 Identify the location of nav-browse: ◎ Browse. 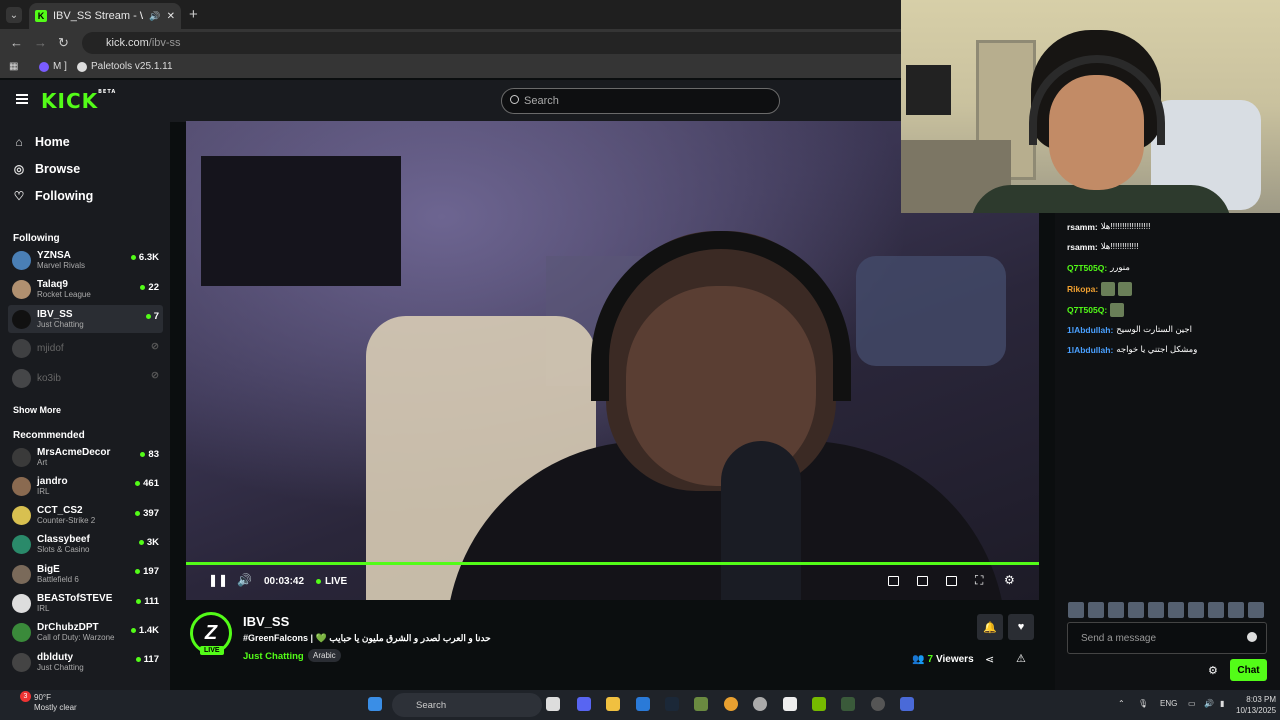
(46, 169).